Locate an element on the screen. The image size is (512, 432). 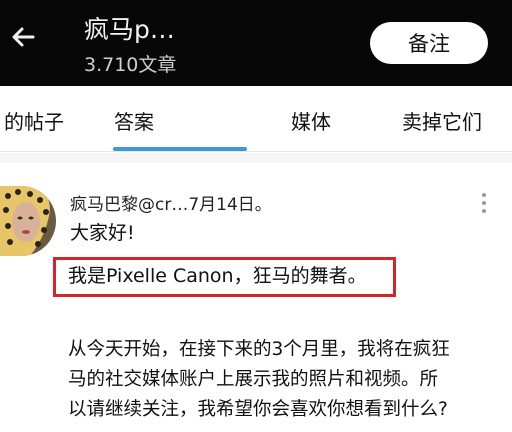
more-vertical-icon is located at coordinates (484, 203).